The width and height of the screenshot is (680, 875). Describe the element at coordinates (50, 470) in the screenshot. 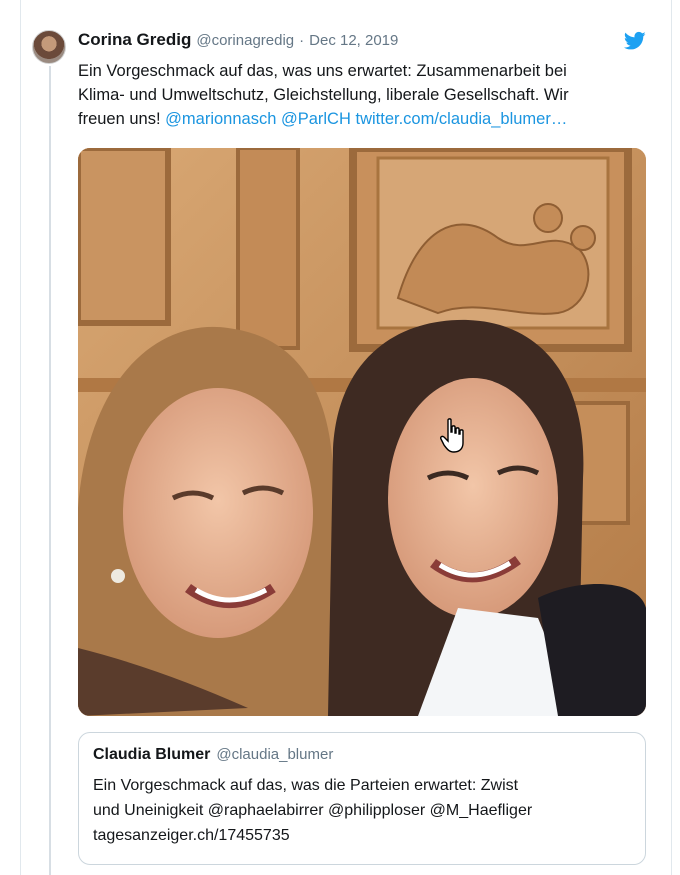

I see `thread-line` at that location.